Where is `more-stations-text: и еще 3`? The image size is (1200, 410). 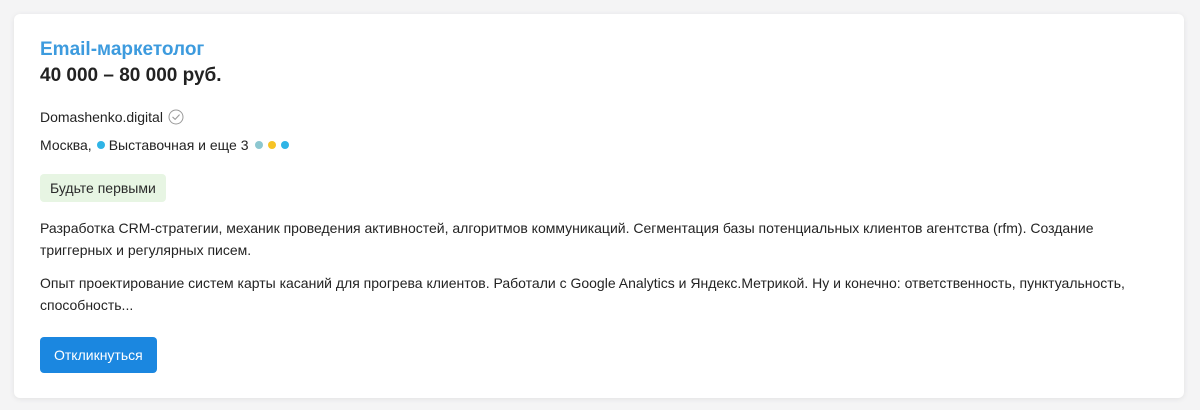
more-stations-text: и еще 3 is located at coordinates (223, 145).